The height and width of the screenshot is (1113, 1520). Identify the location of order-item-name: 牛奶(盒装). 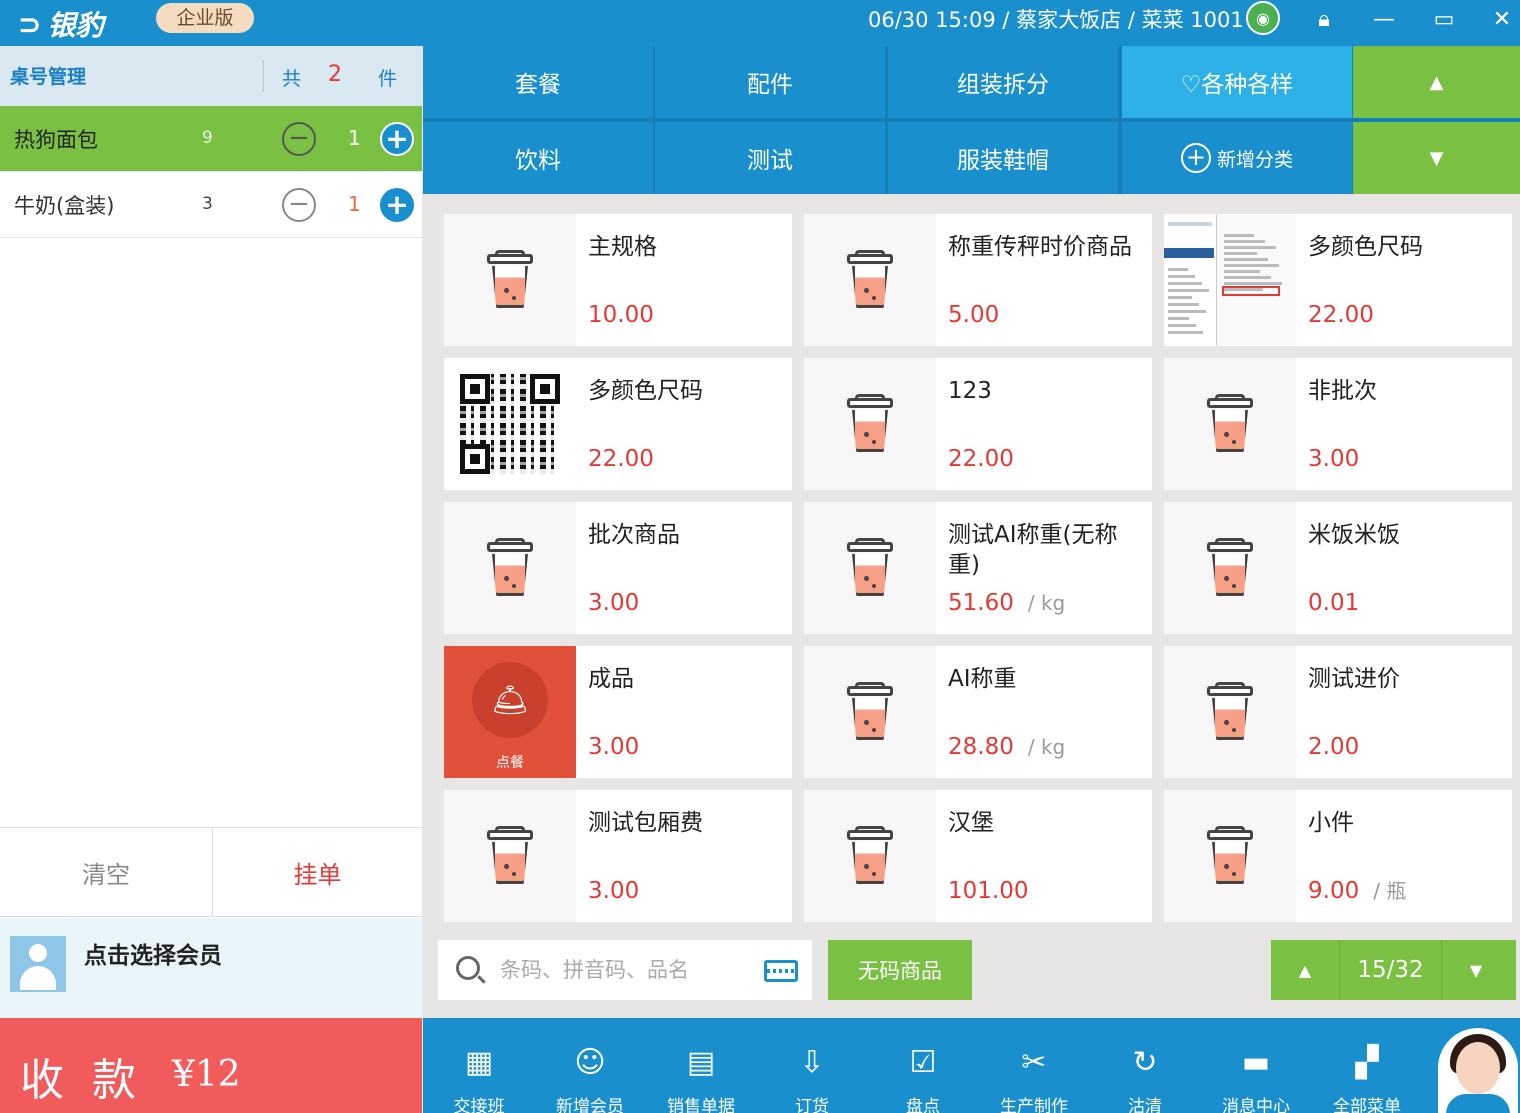
(64, 206).